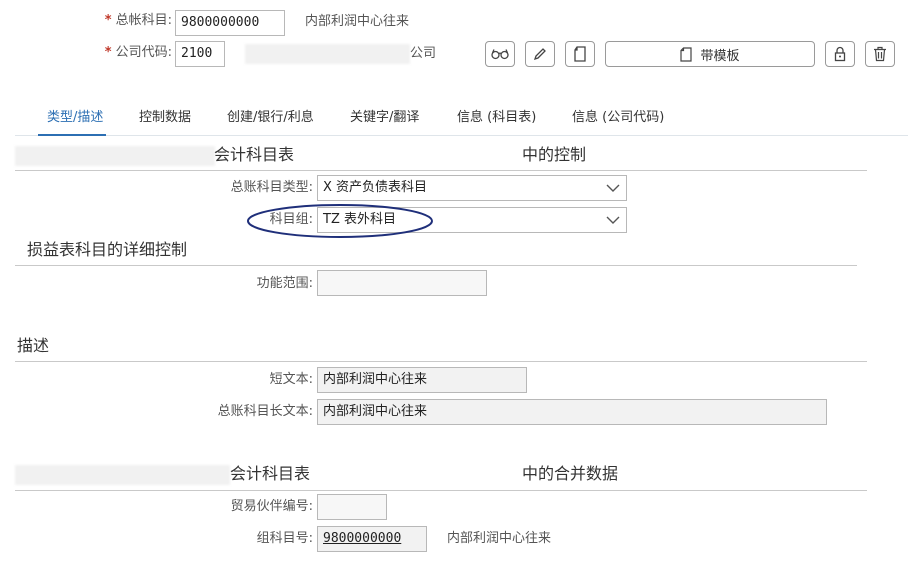 The width and height of the screenshot is (908, 573). What do you see at coordinates (271, 187) in the screenshot?
I see `account-type-label: 总账科目类型:` at bounding box center [271, 187].